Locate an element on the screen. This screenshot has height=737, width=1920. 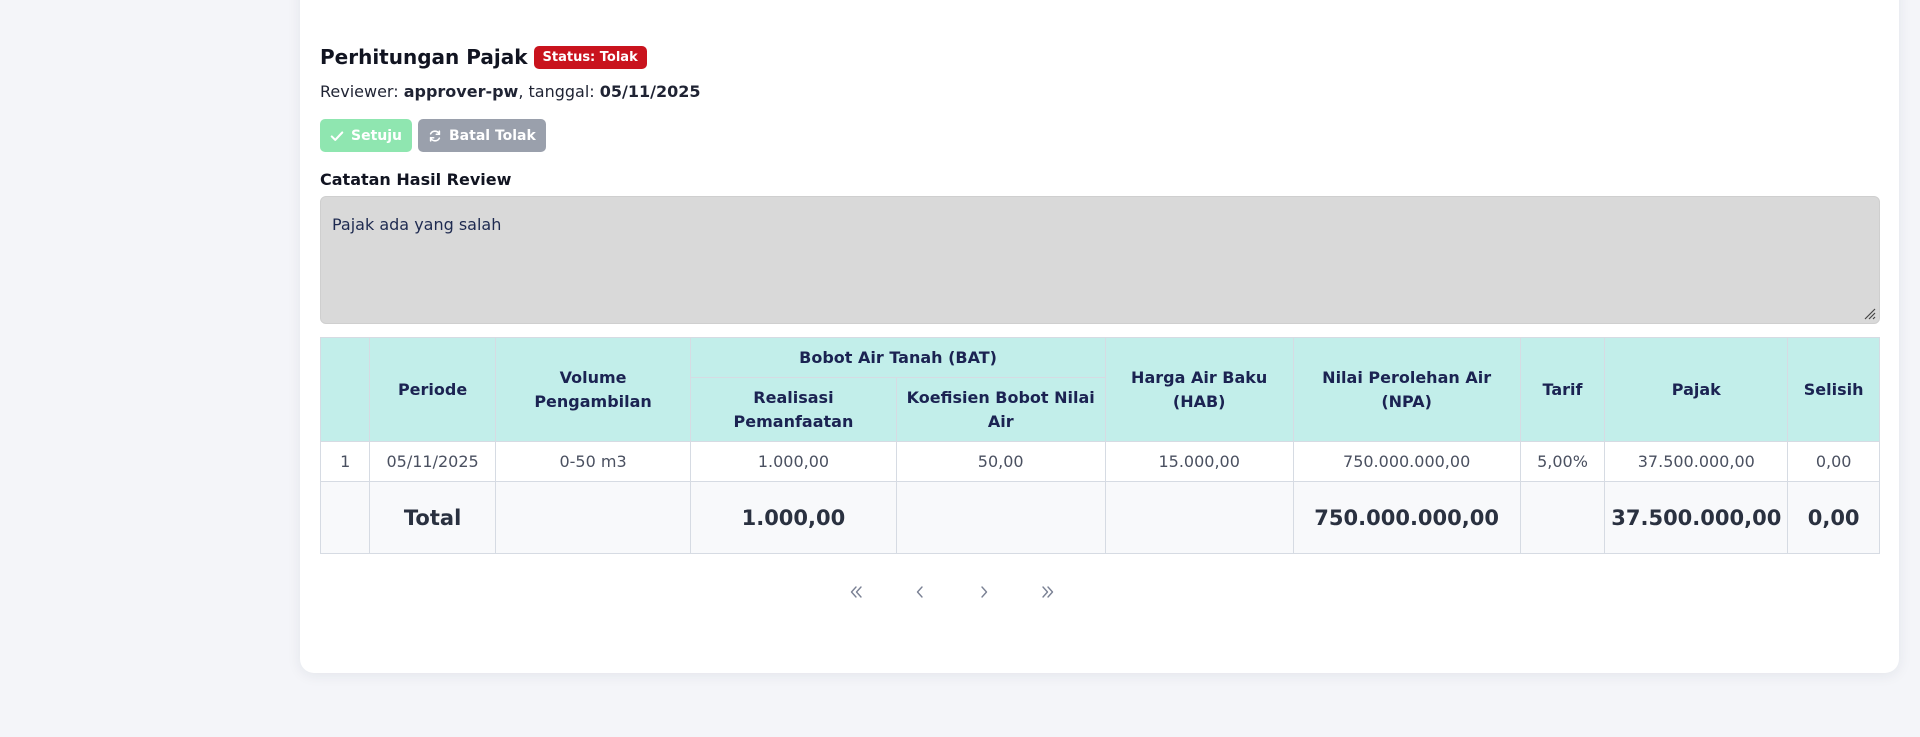
cell-koefisien: 50,00 is located at coordinates (1000, 461).